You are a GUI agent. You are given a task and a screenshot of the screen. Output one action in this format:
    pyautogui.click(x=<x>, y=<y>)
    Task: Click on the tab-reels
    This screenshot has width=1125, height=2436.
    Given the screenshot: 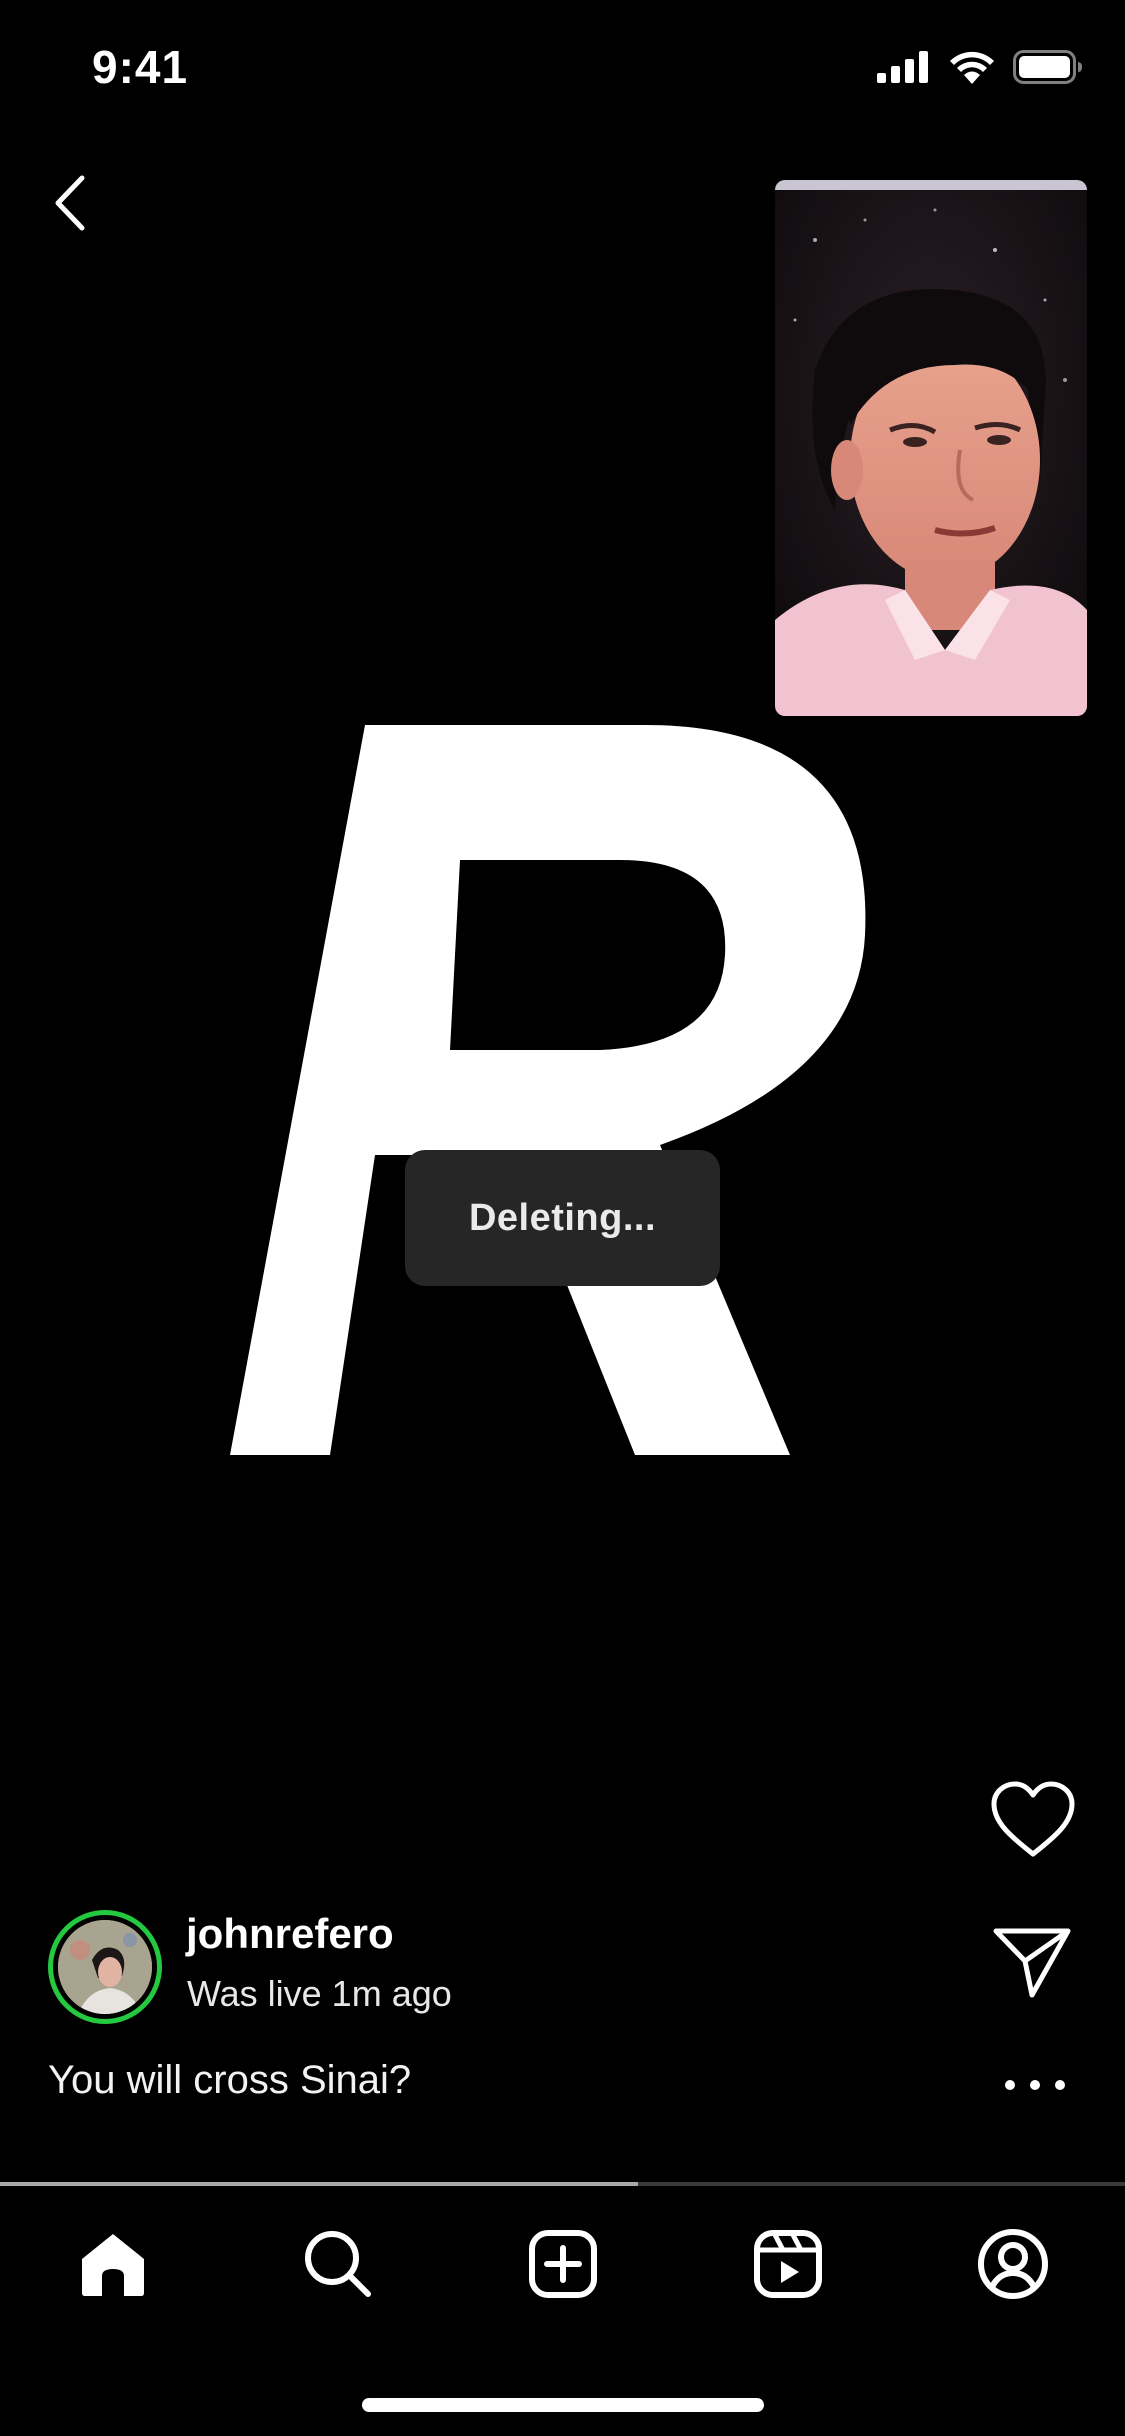 What is the action you would take?
    pyautogui.click(x=787, y=2261)
    